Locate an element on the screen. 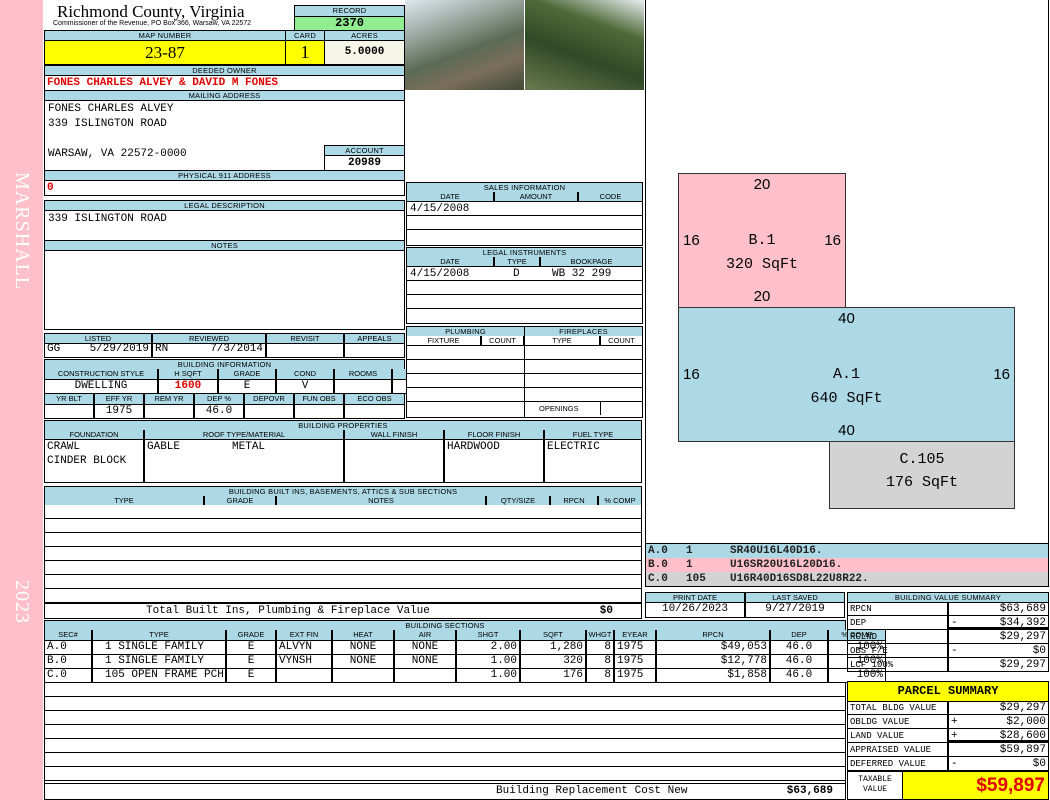  instrument-date: 4/15/2008 is located at coordinates (440, 274).